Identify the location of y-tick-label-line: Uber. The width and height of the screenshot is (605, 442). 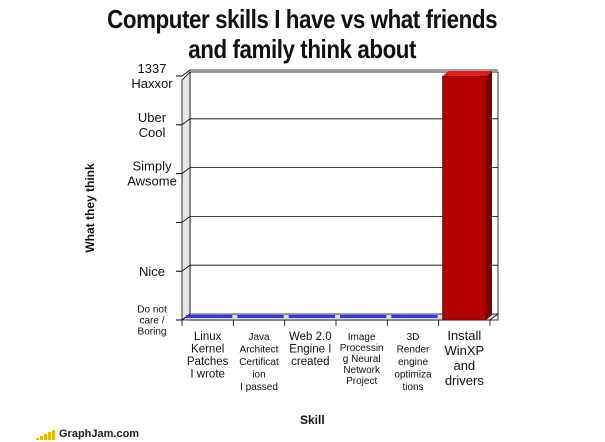
(152, 117).